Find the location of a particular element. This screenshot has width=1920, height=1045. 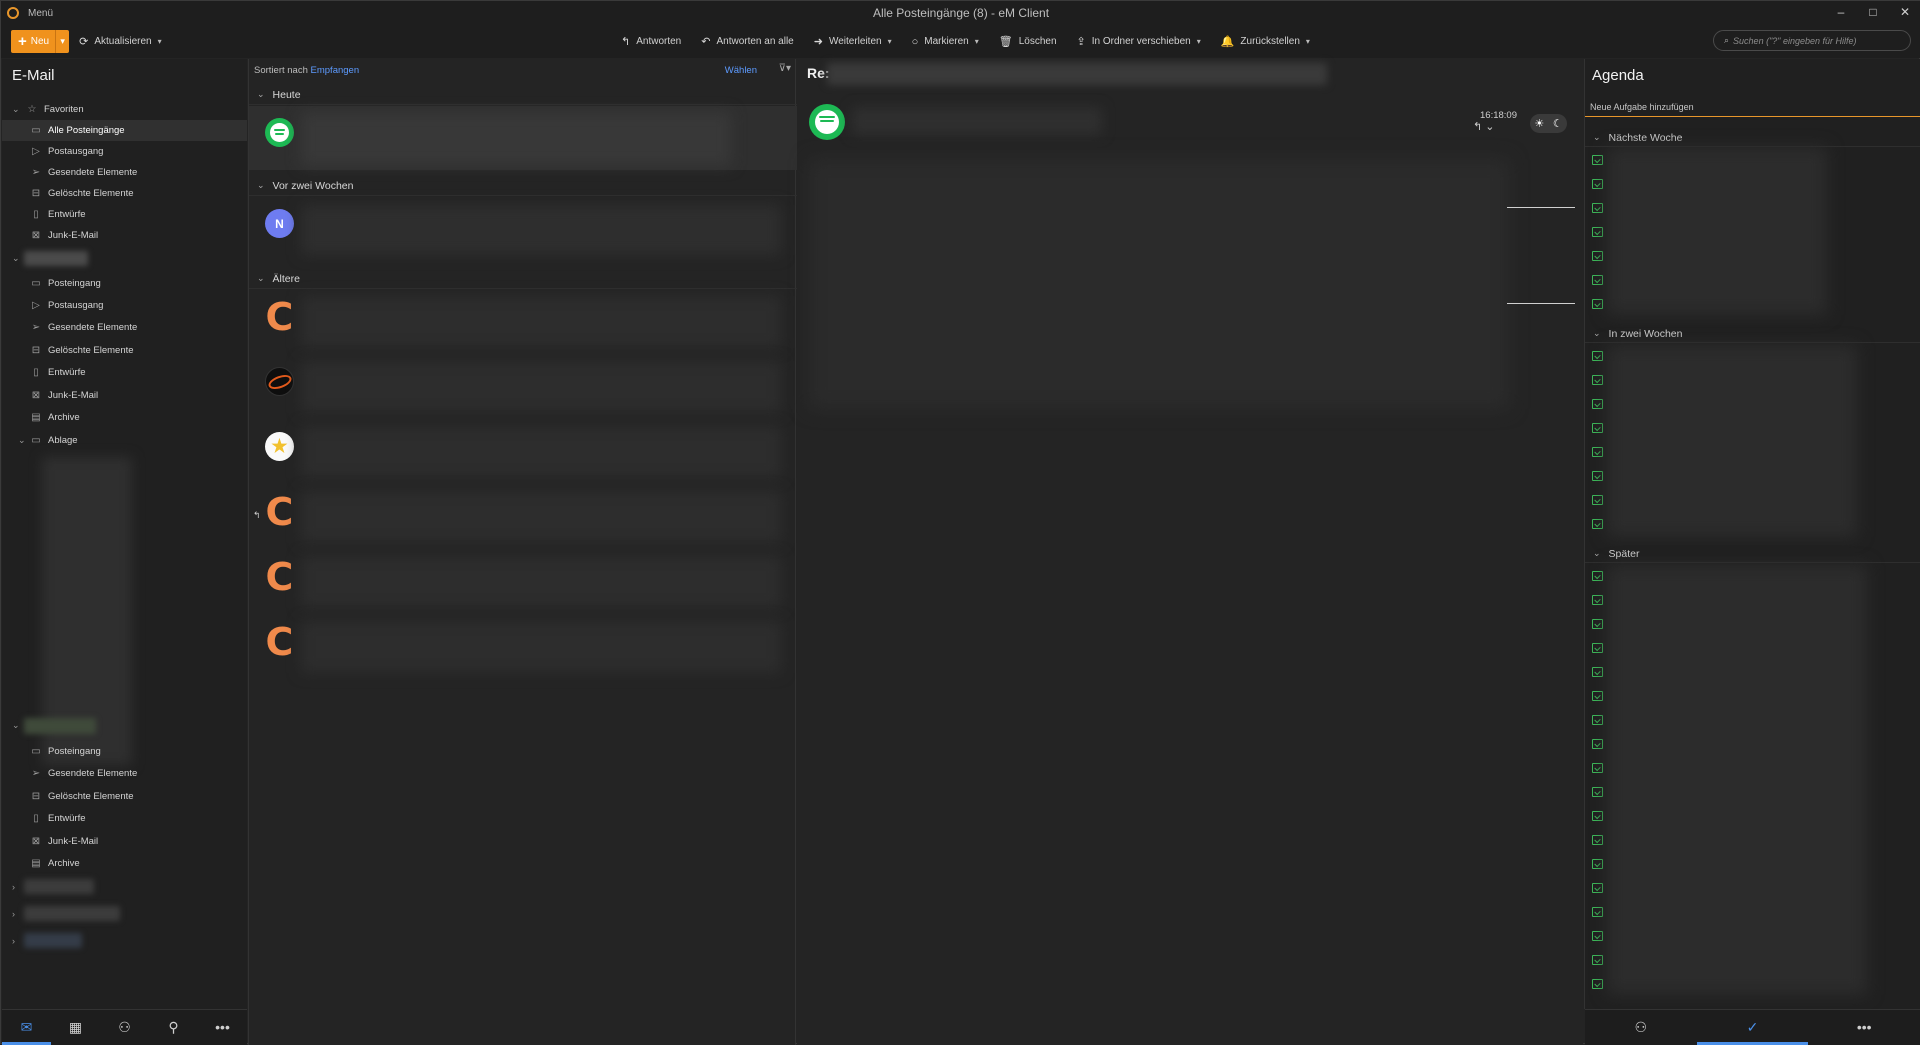

list-item: ↰ C is located at coordinates (523, 517).